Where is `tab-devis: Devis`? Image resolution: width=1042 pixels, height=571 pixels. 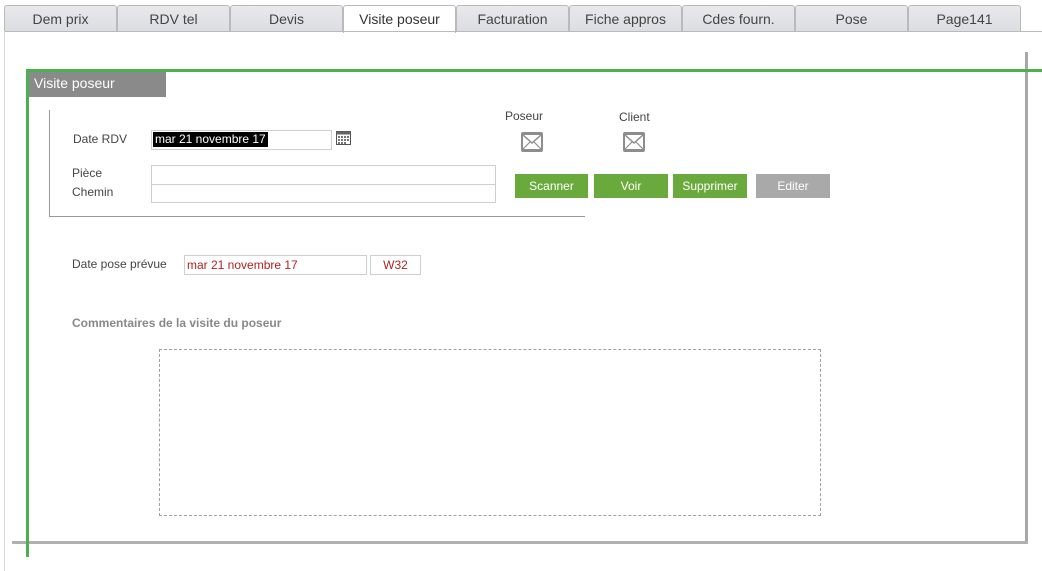
tab-devis: Devis is located at coordinates (286, 18).